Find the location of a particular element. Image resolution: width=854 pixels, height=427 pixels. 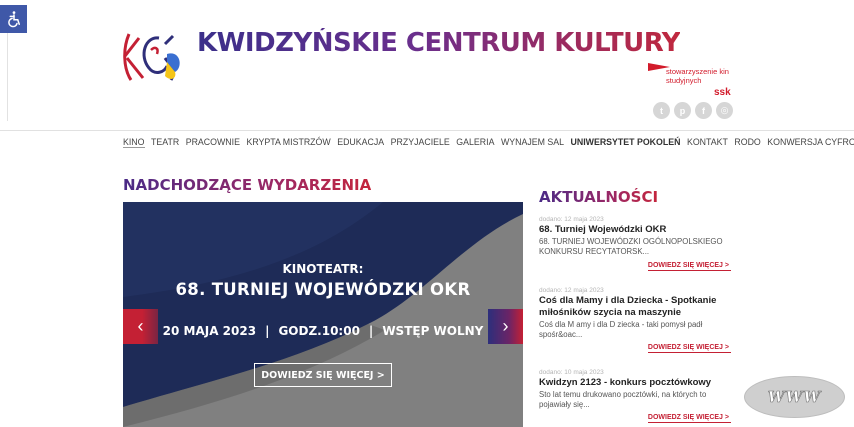

slide-time: GODZ.10:00 is located at coordinates (319, 331).